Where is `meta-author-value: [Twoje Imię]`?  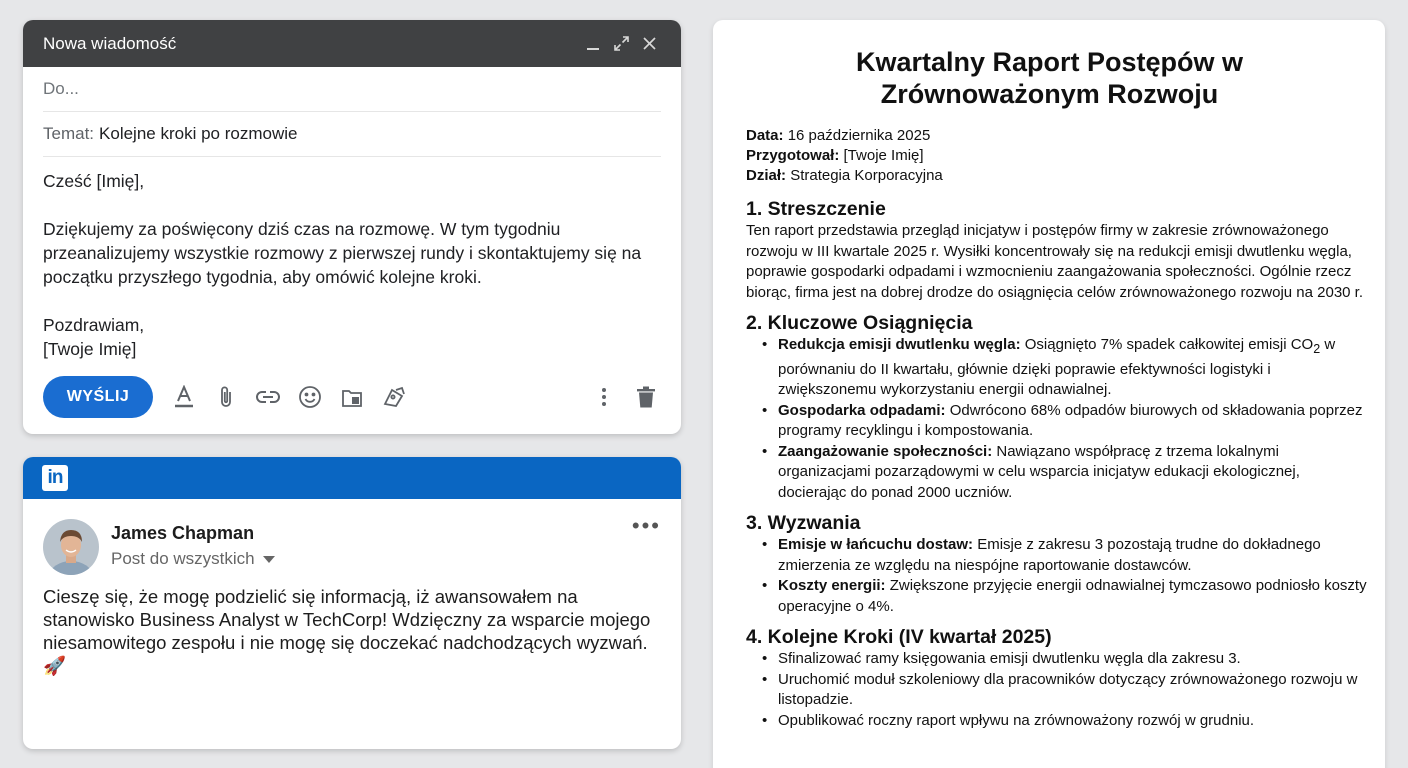 meta-author-value: [Twoje Imię] is located at coordinates (883, 155).